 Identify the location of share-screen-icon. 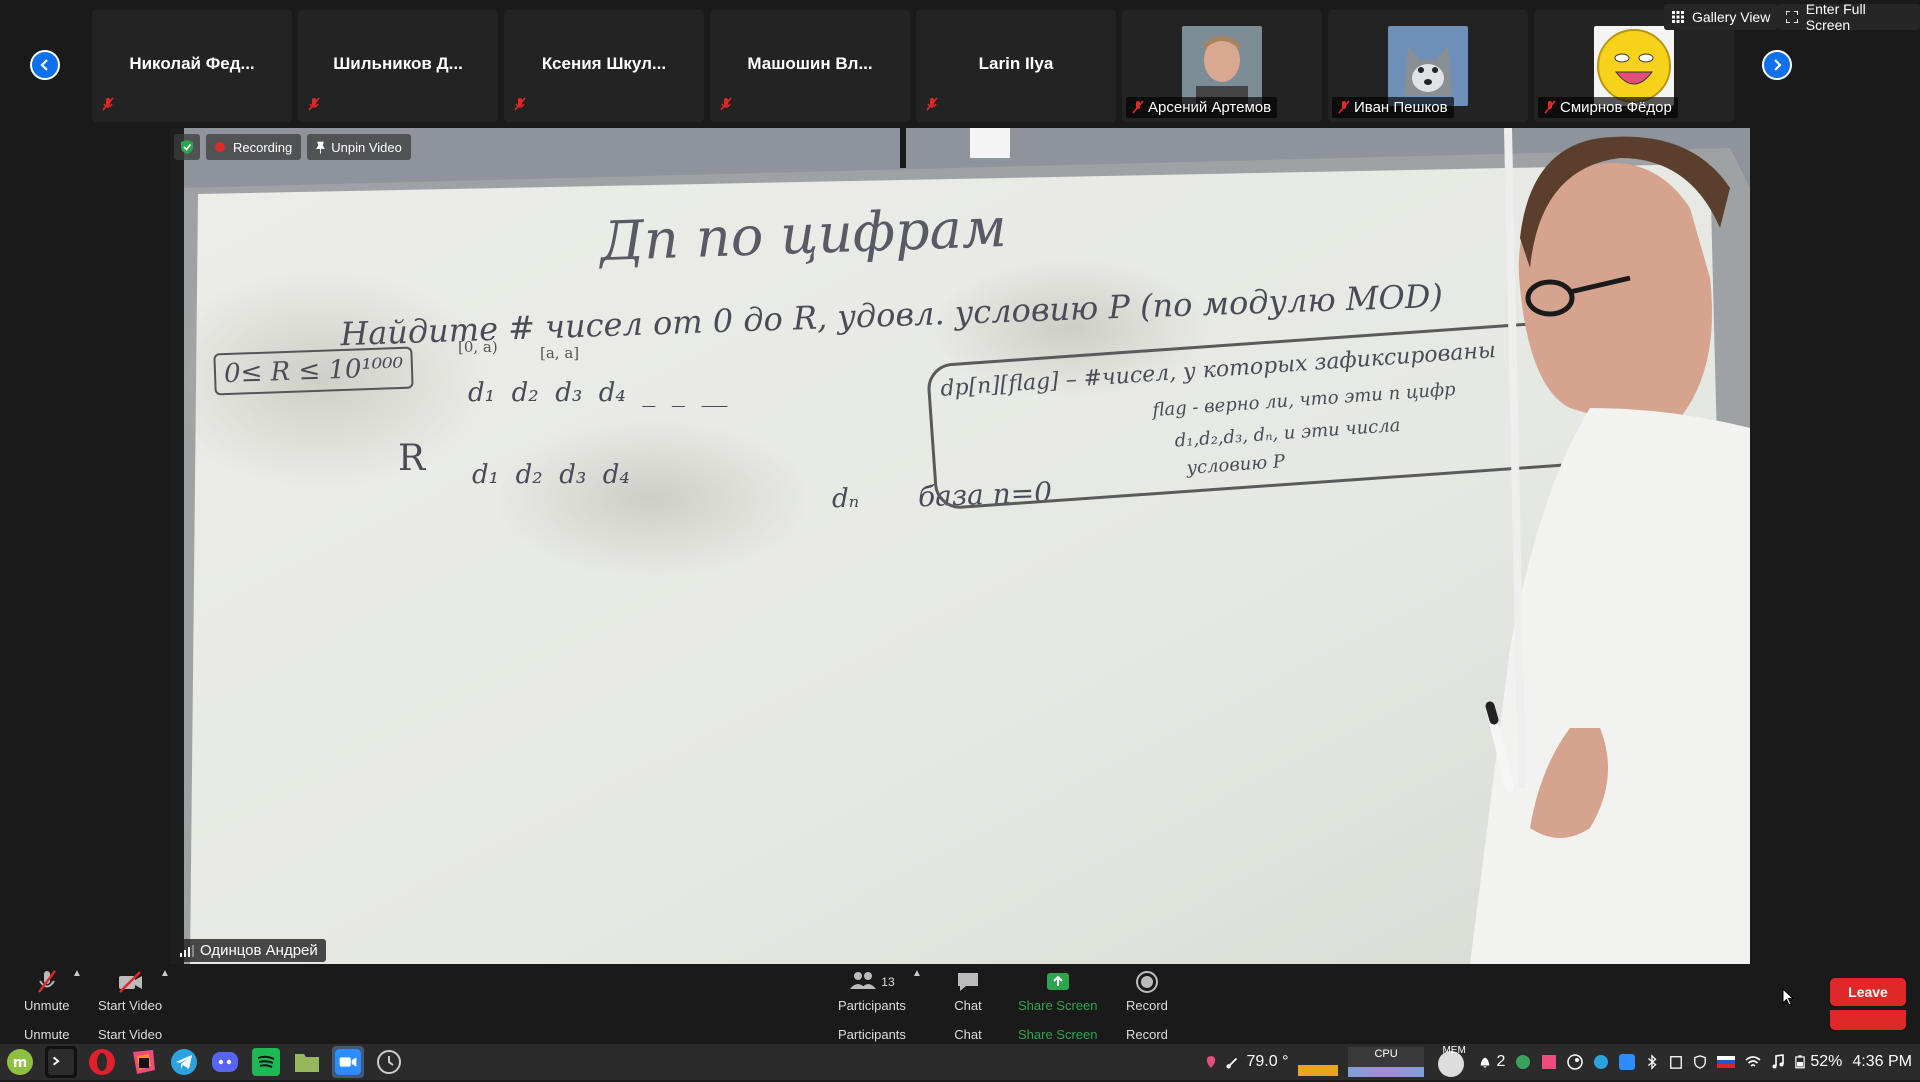
(1057, 981).